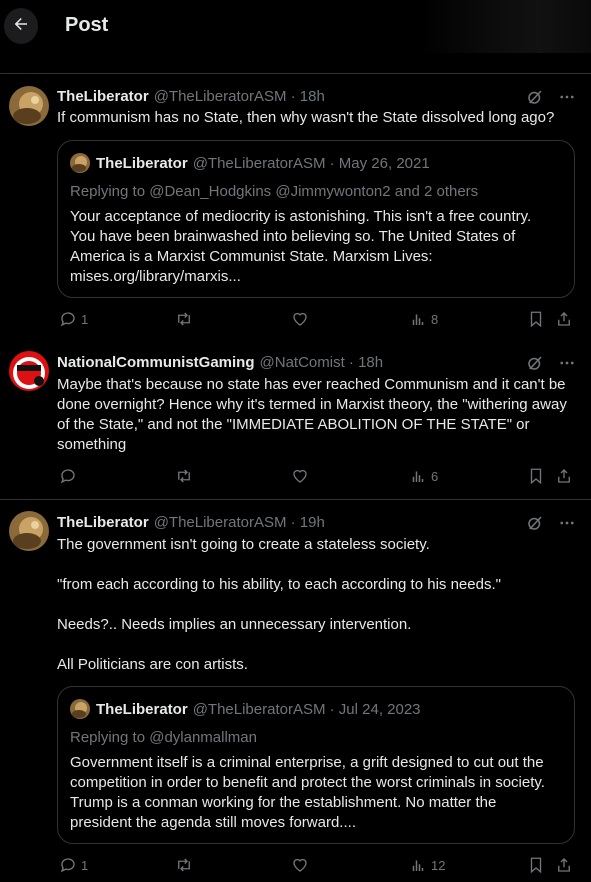 This screenshot has height=882, width=591. I want to click on page-title: Post, so click(87, 25).